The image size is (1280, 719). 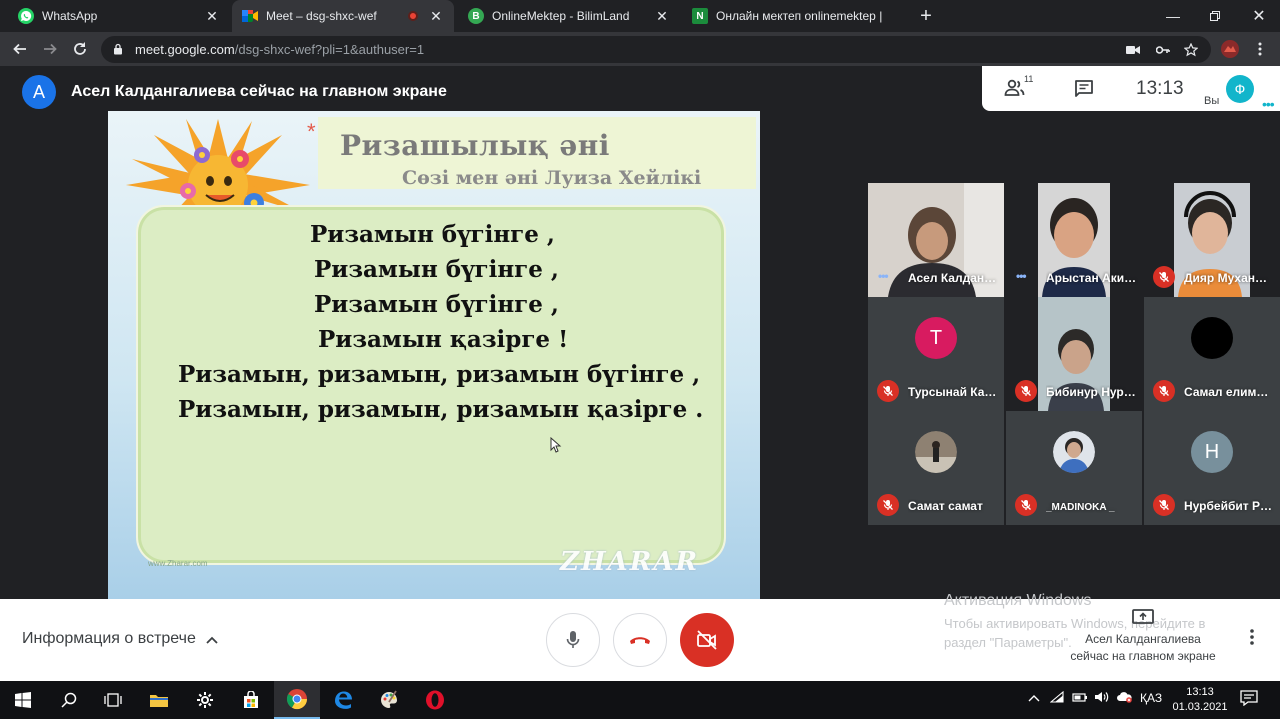 I want to click on notifications-icon, so click(x=1249, y=699).